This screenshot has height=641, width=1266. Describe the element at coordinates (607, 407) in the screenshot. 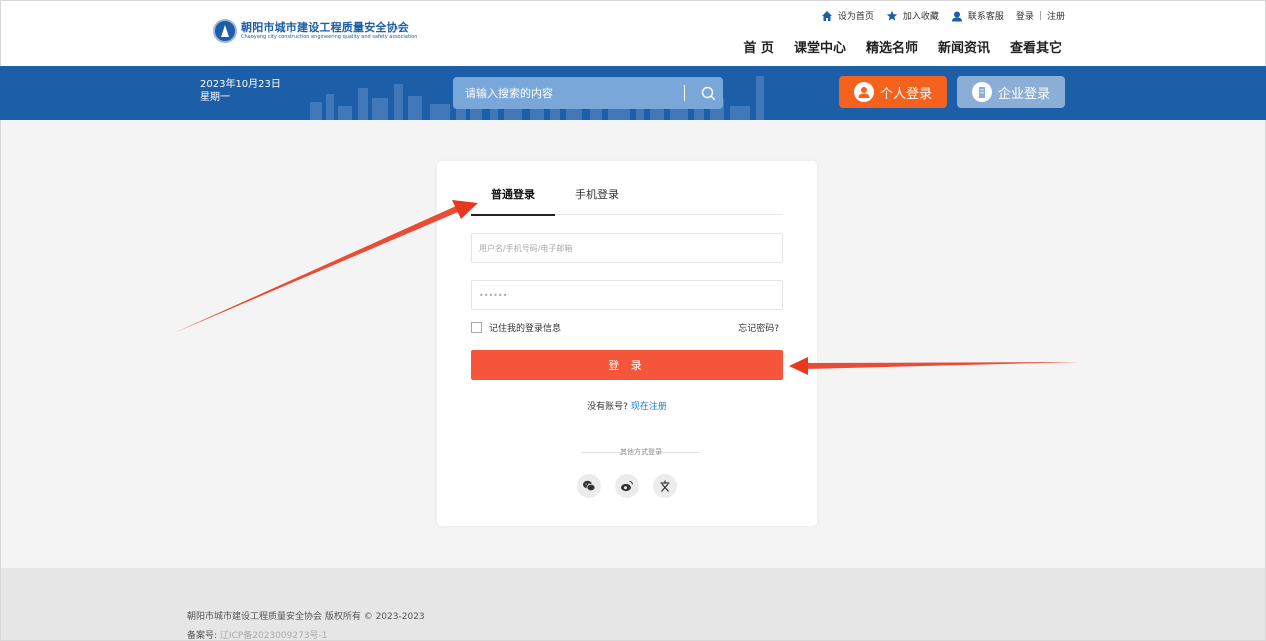

I see `no-account-text: 没有账号?` at that location.